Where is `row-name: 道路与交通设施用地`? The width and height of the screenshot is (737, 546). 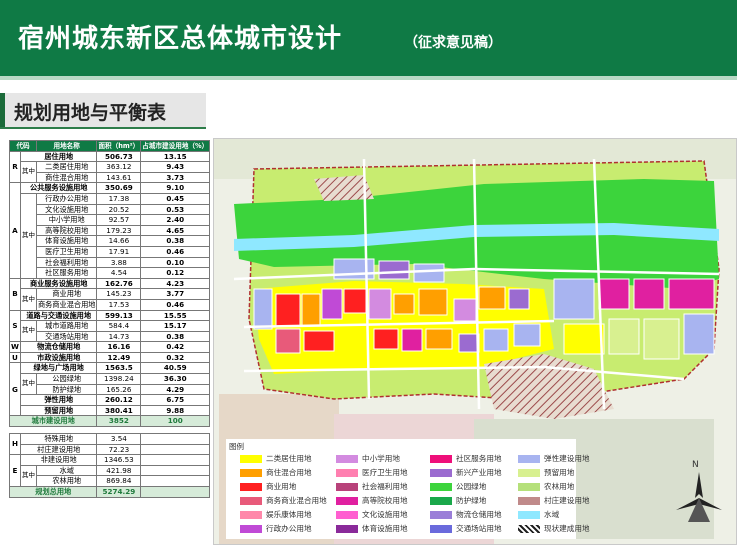
row-name: 道路与交通设施用地 is located at coordinates (58, 315).